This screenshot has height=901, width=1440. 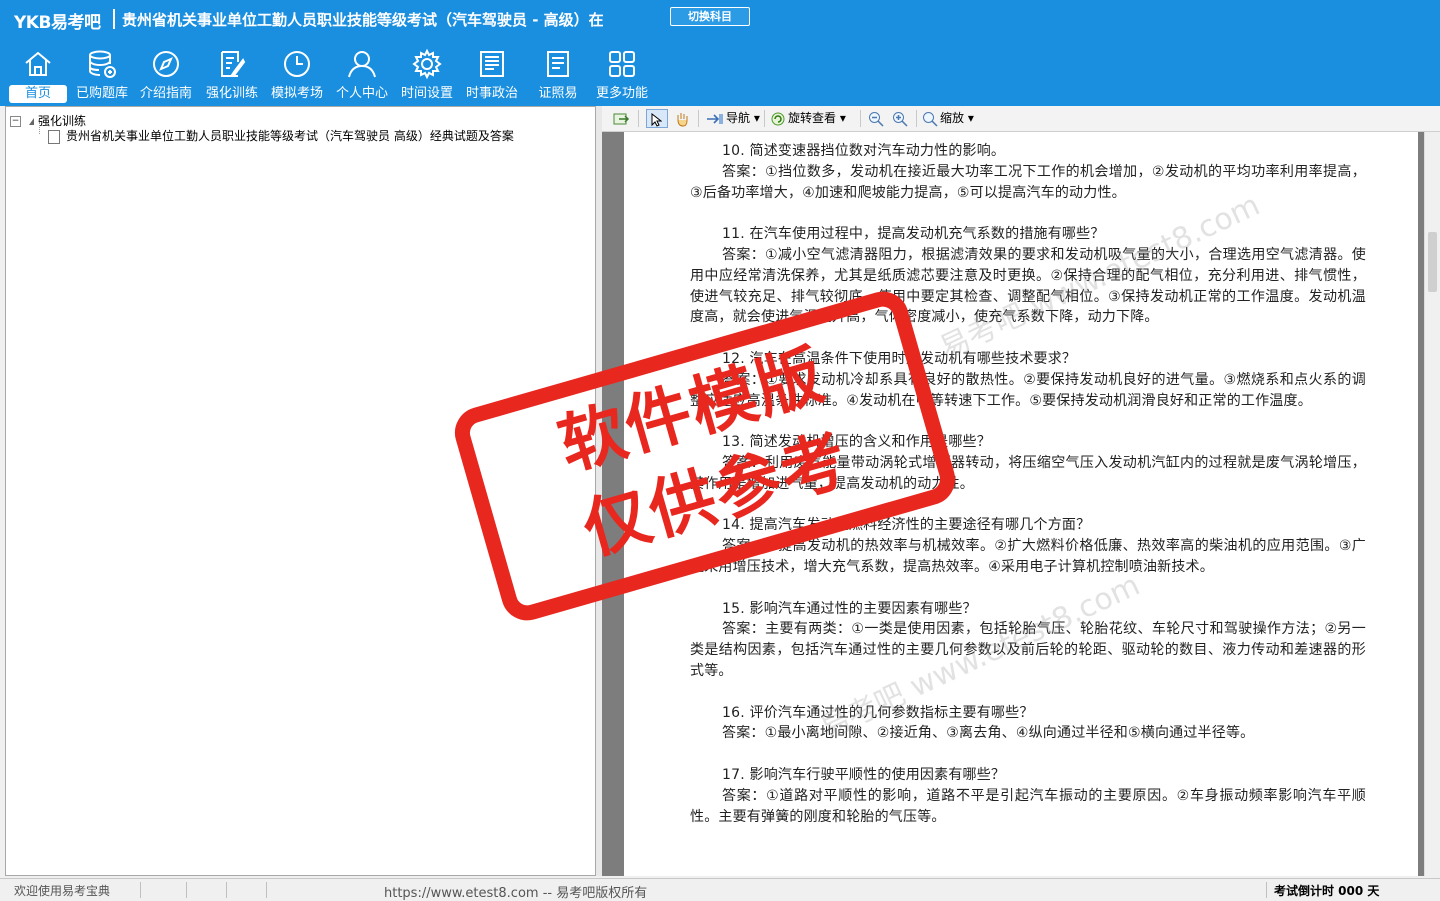 I want to click on zoom-in-button, so click(x=901, y=118).